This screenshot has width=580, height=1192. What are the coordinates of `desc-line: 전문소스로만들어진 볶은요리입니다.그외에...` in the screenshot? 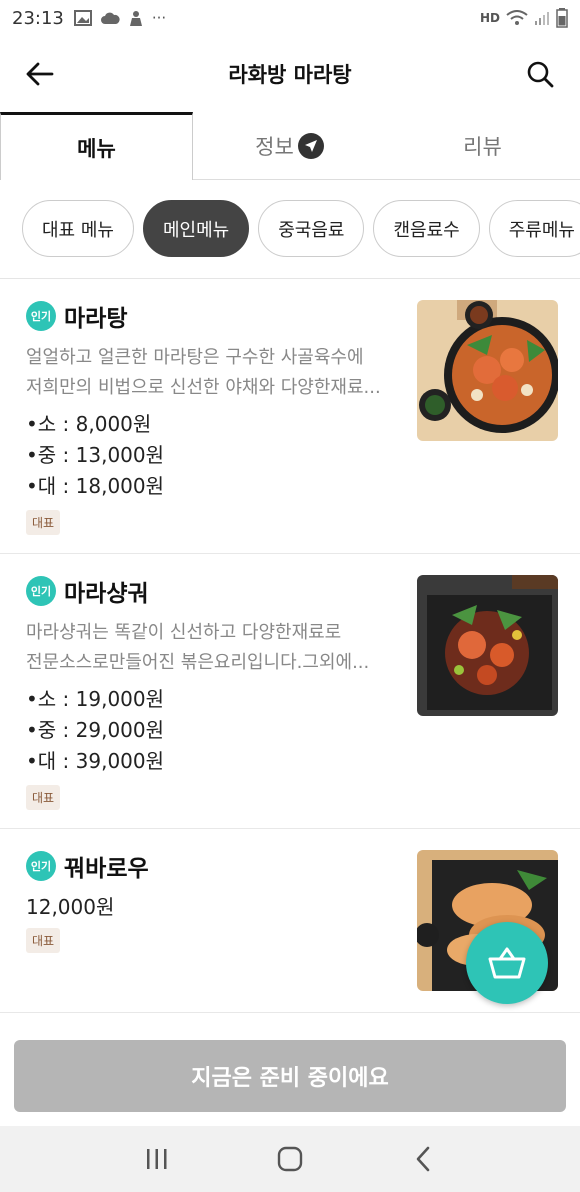 It's located at (198, 662).